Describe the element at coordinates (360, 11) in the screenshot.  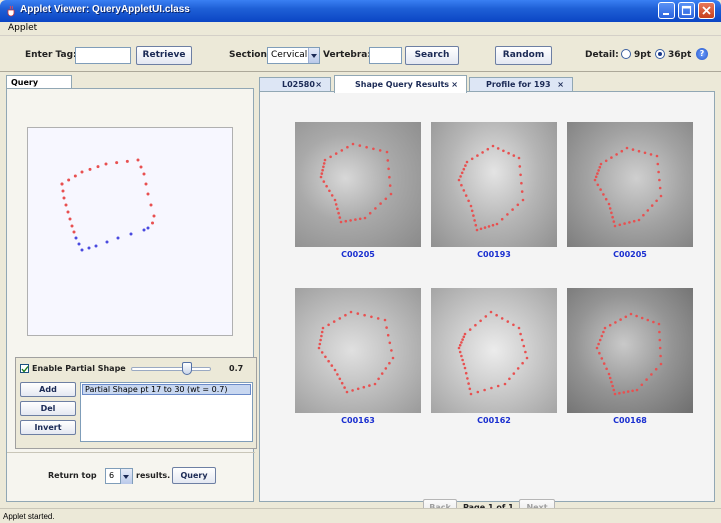
I see `title-bar: Applet Viewer: QueryAppletUI.class` at that location.